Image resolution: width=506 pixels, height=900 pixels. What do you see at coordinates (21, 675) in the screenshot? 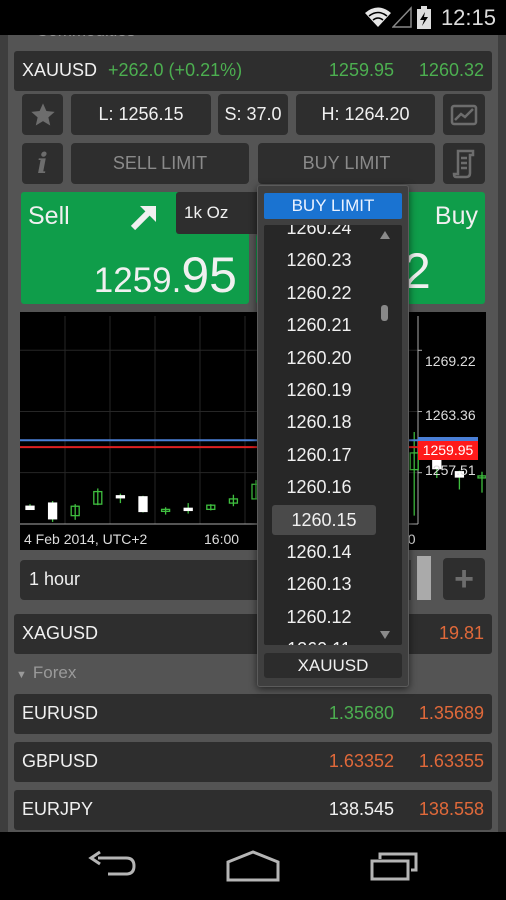
I see `collapse-triangle-icon: ▼` at bounding box center [21, 675].